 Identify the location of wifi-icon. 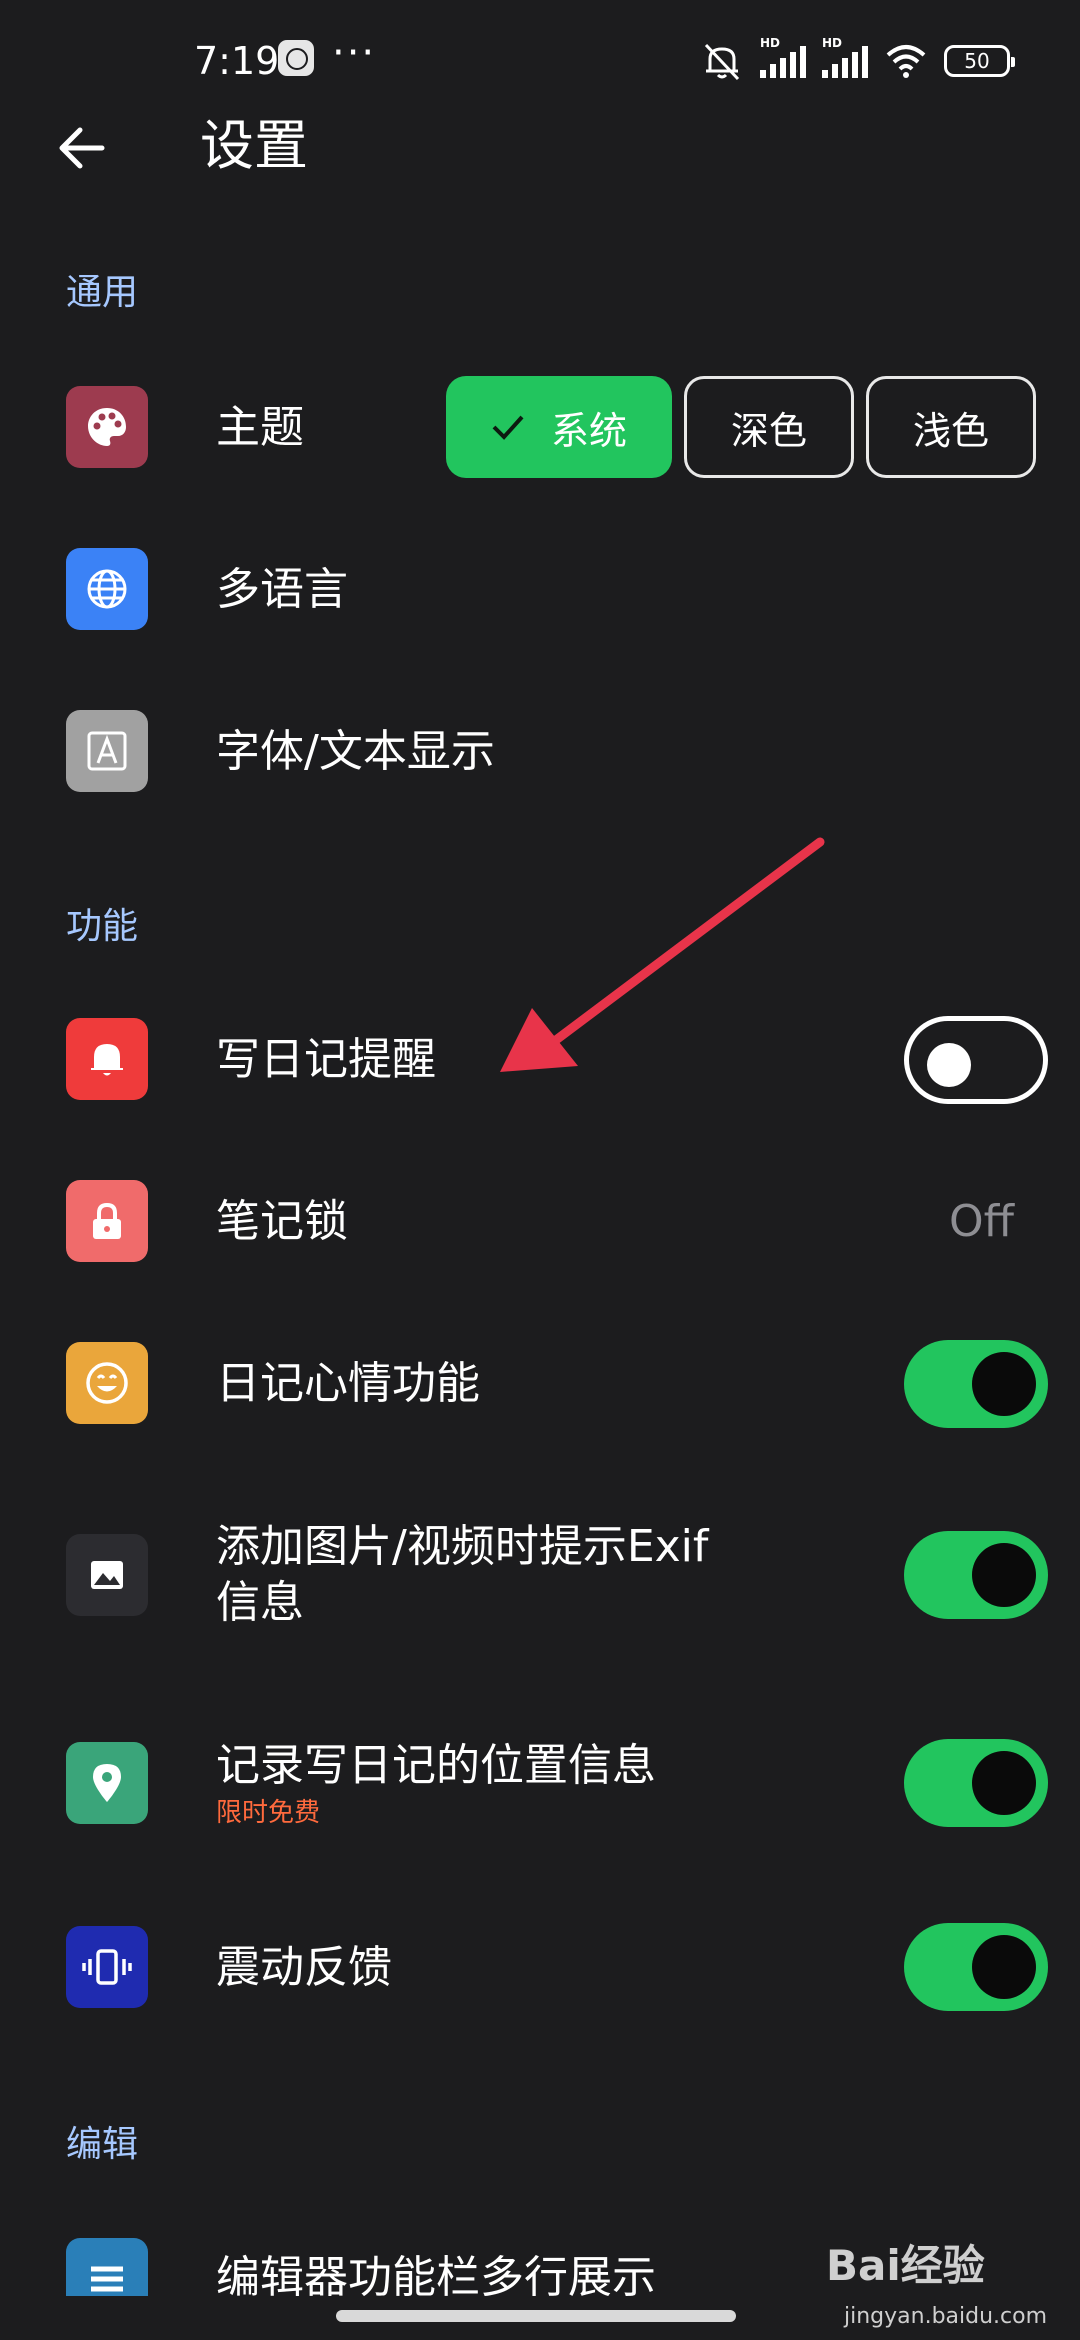
(906, 61).